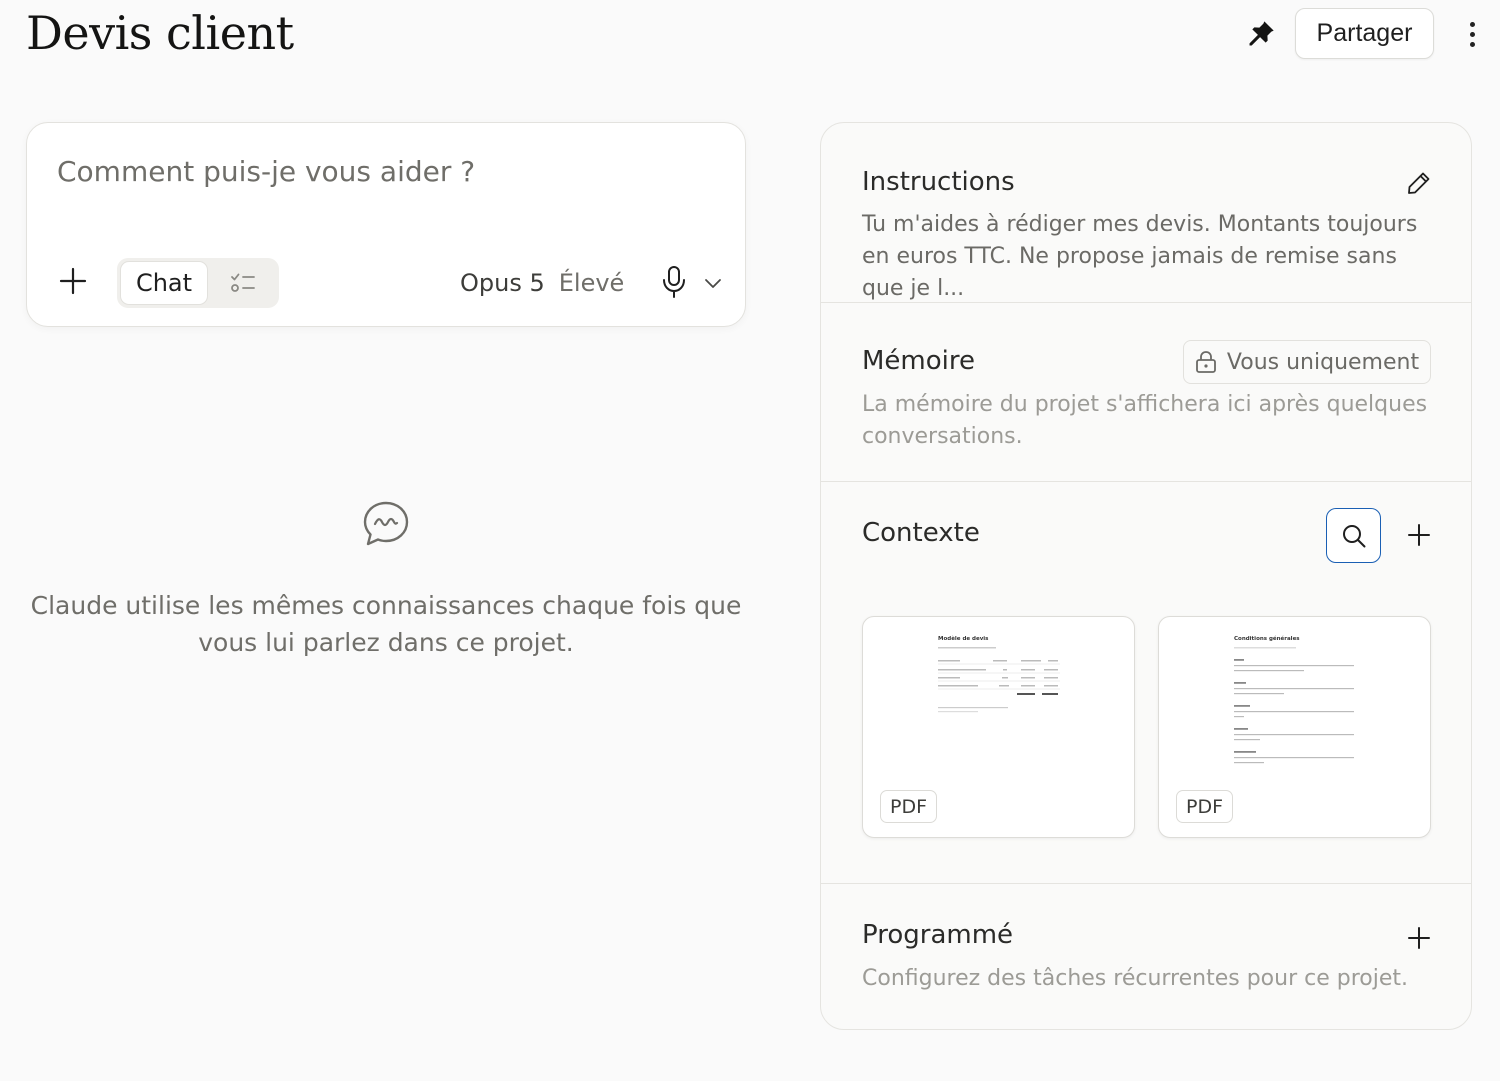 The width and height of the screenshot is (1500, 1081). Describe the element at coordinates (998, 727) in the screenshot. I see `file-card: Modèle de devis PDF` at that location.